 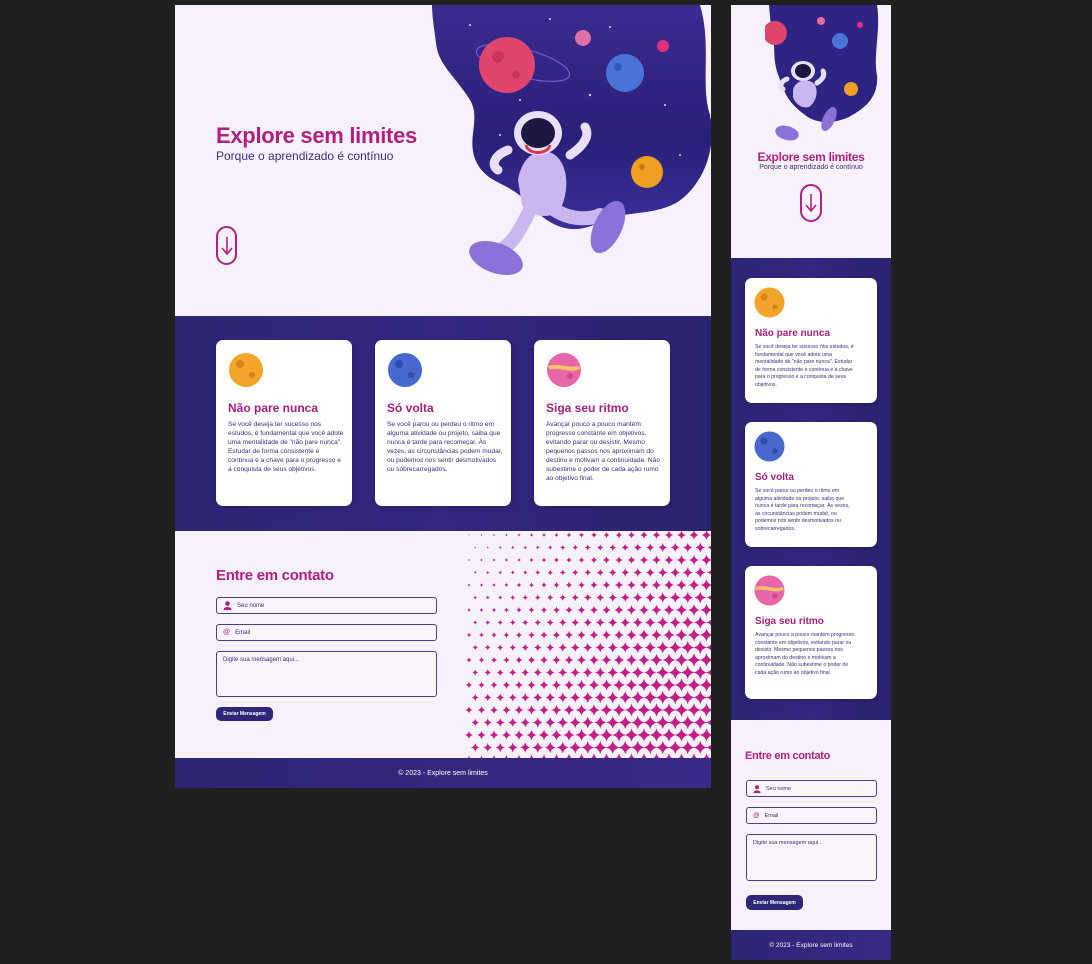 I want to click on card-title: Só volta, so click(x=774, y=477).